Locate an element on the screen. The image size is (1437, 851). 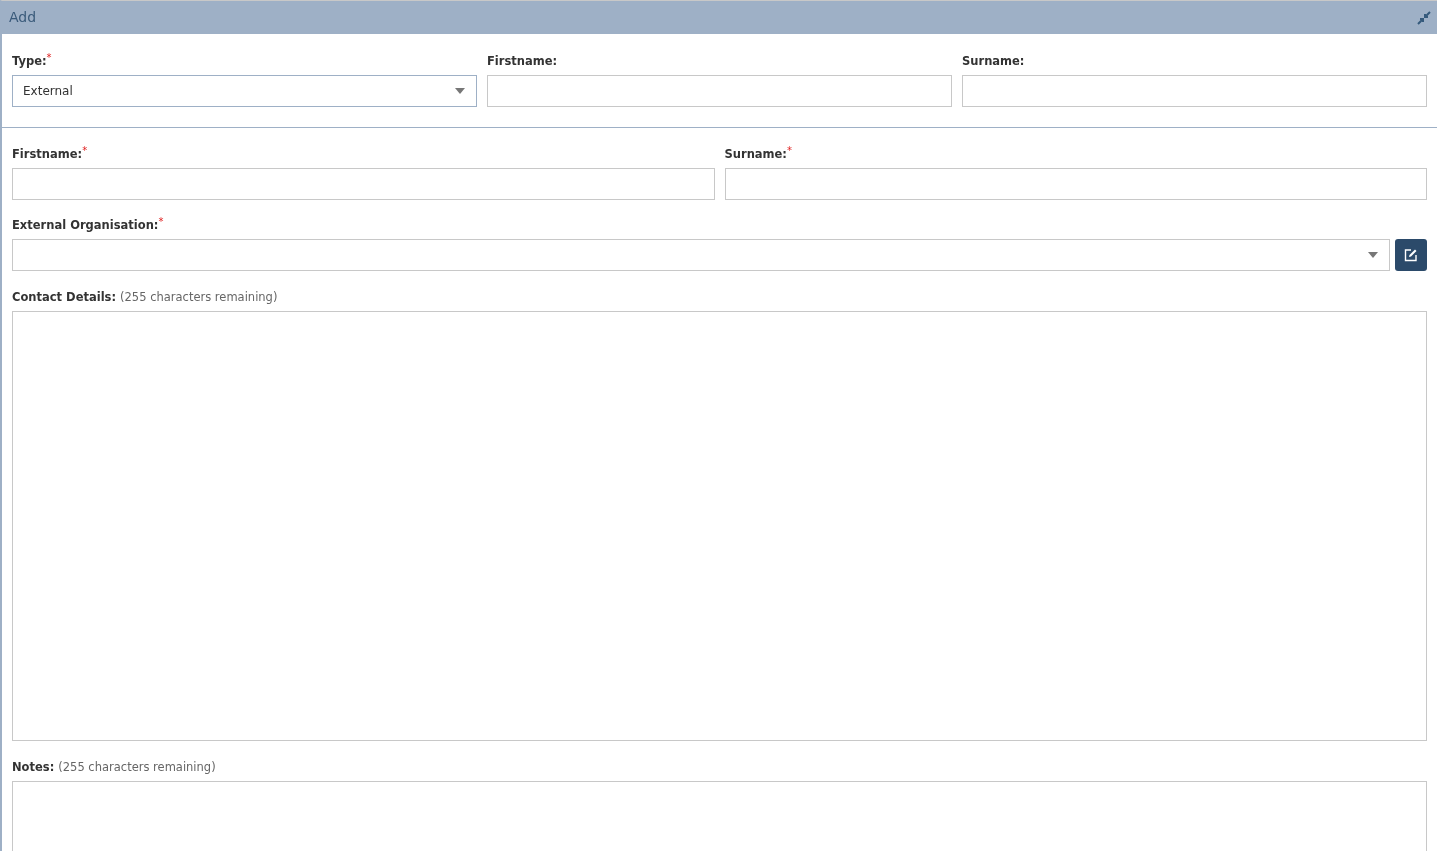
edit-icon is located at coordinates (1411, 255).